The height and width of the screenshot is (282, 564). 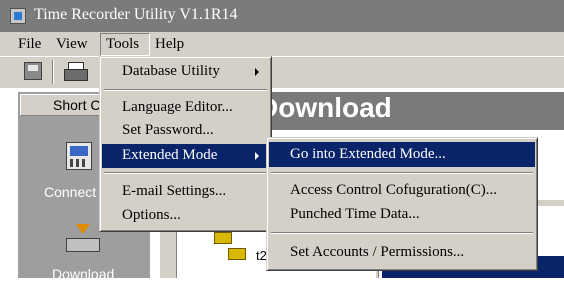 I want to click on menu-view: View, so click(x=72, y=46).